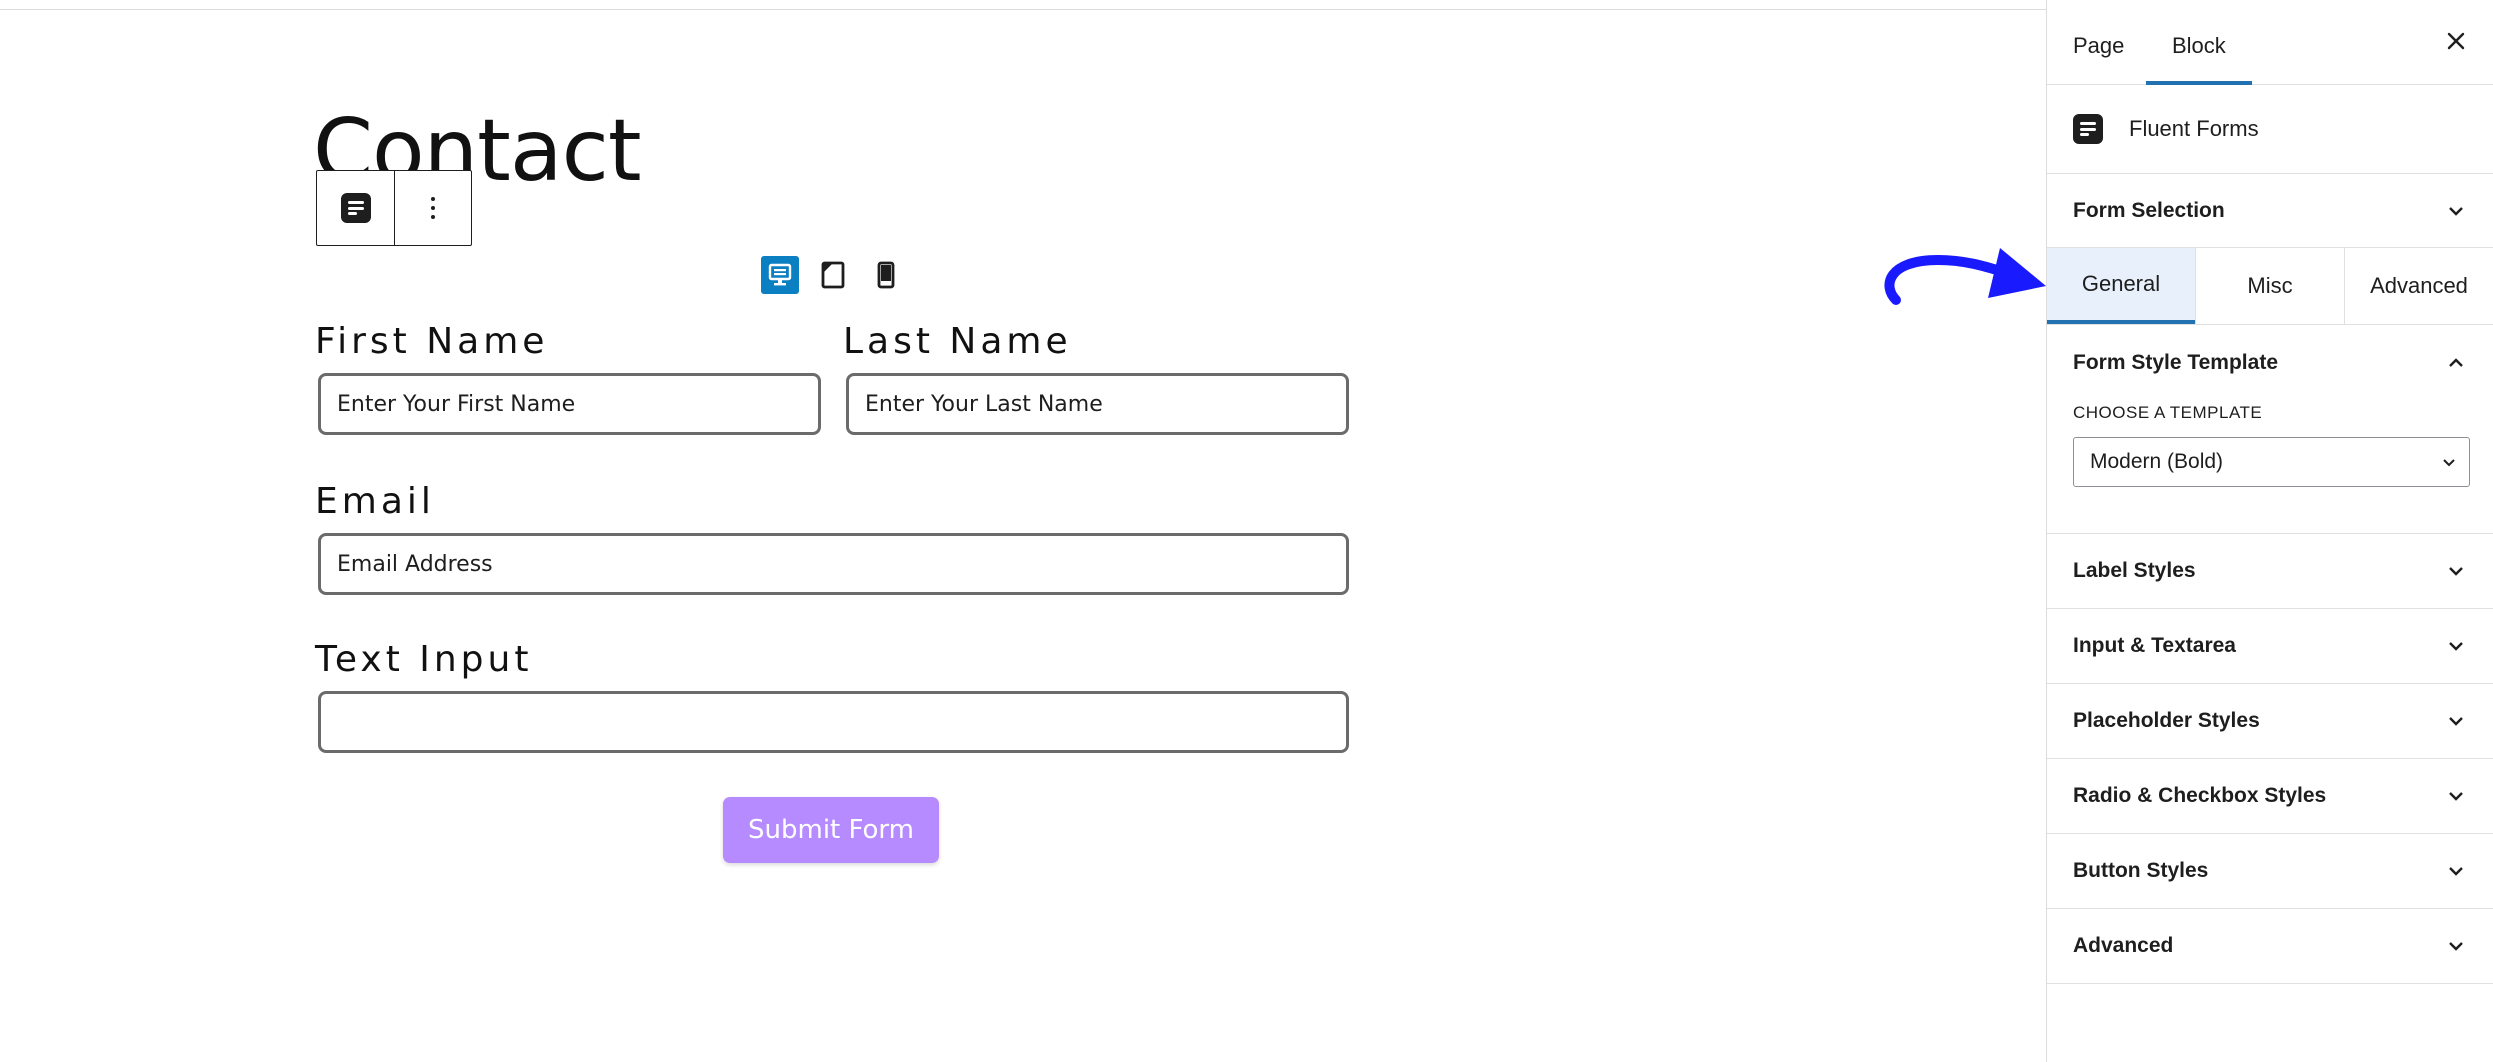 This screenshot has height=1062, width=2493. Describe the element at coordinates (432, 341) in the screenshot. I see `first-name-label: First Name` at that location.